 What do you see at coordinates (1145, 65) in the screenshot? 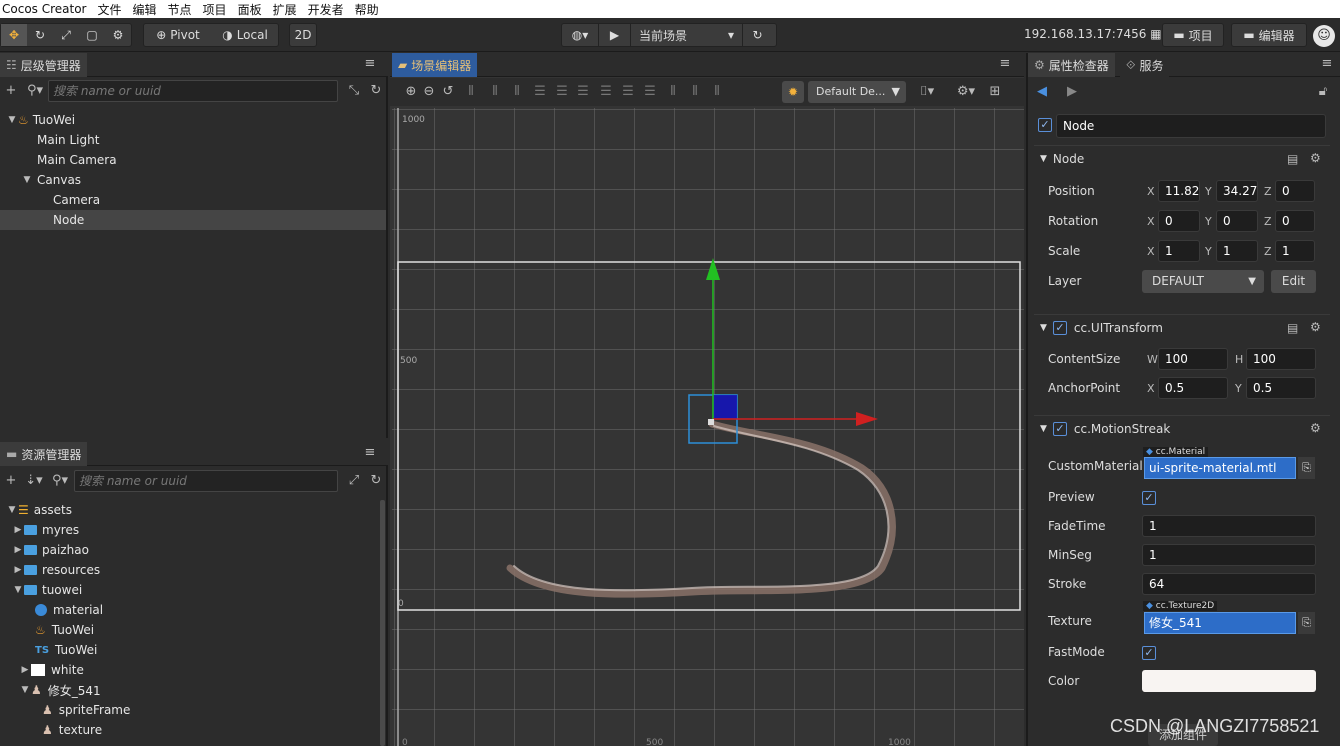
I see `tab-service: ⟐ 服务` at bounding box center [1145, 65].